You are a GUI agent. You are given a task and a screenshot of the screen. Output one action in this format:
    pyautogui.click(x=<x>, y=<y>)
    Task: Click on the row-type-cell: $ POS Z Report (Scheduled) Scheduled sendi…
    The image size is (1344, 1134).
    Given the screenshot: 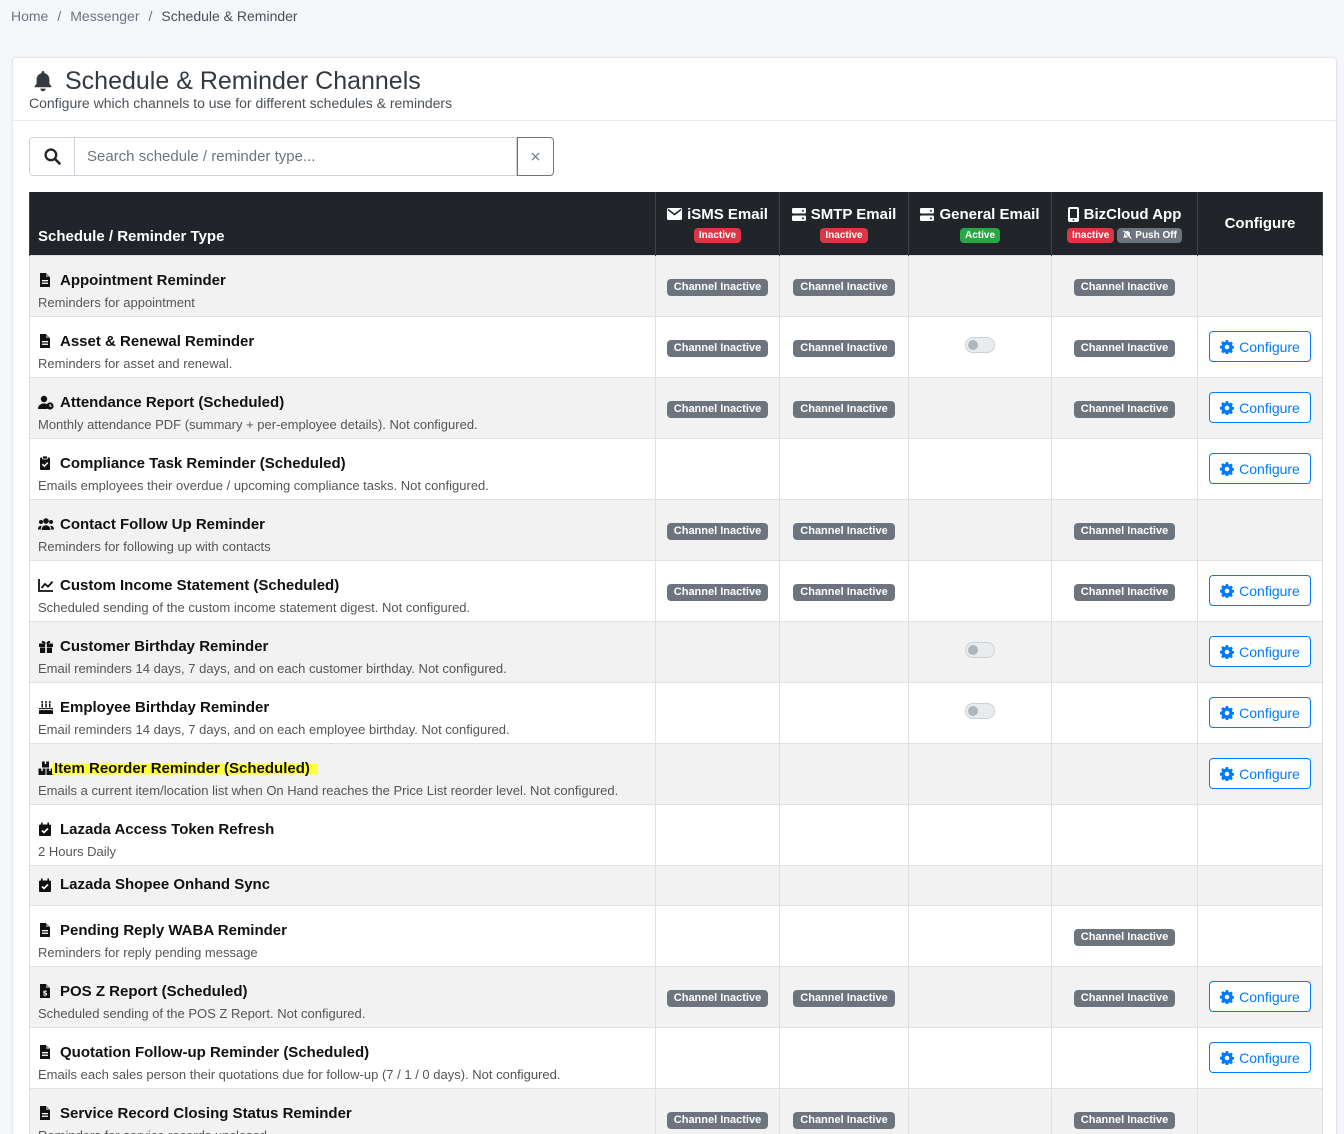 What is the action you would take?
    pyautogui.click(x=342, y=996)
    